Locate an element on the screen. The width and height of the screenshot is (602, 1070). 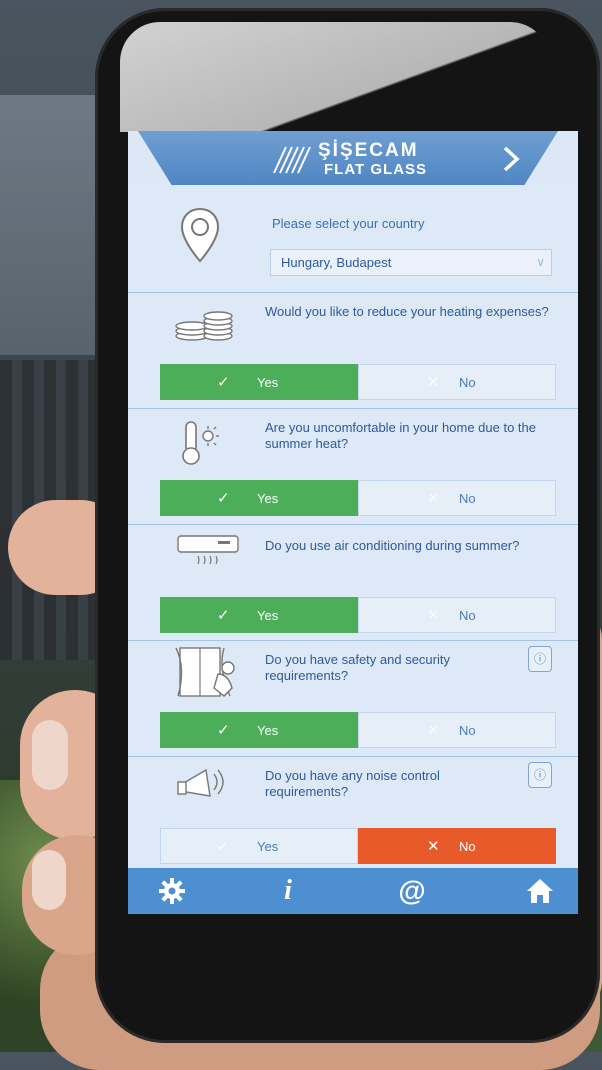
chevron-down-icon: ∨ is located at coordinates (540, 262).